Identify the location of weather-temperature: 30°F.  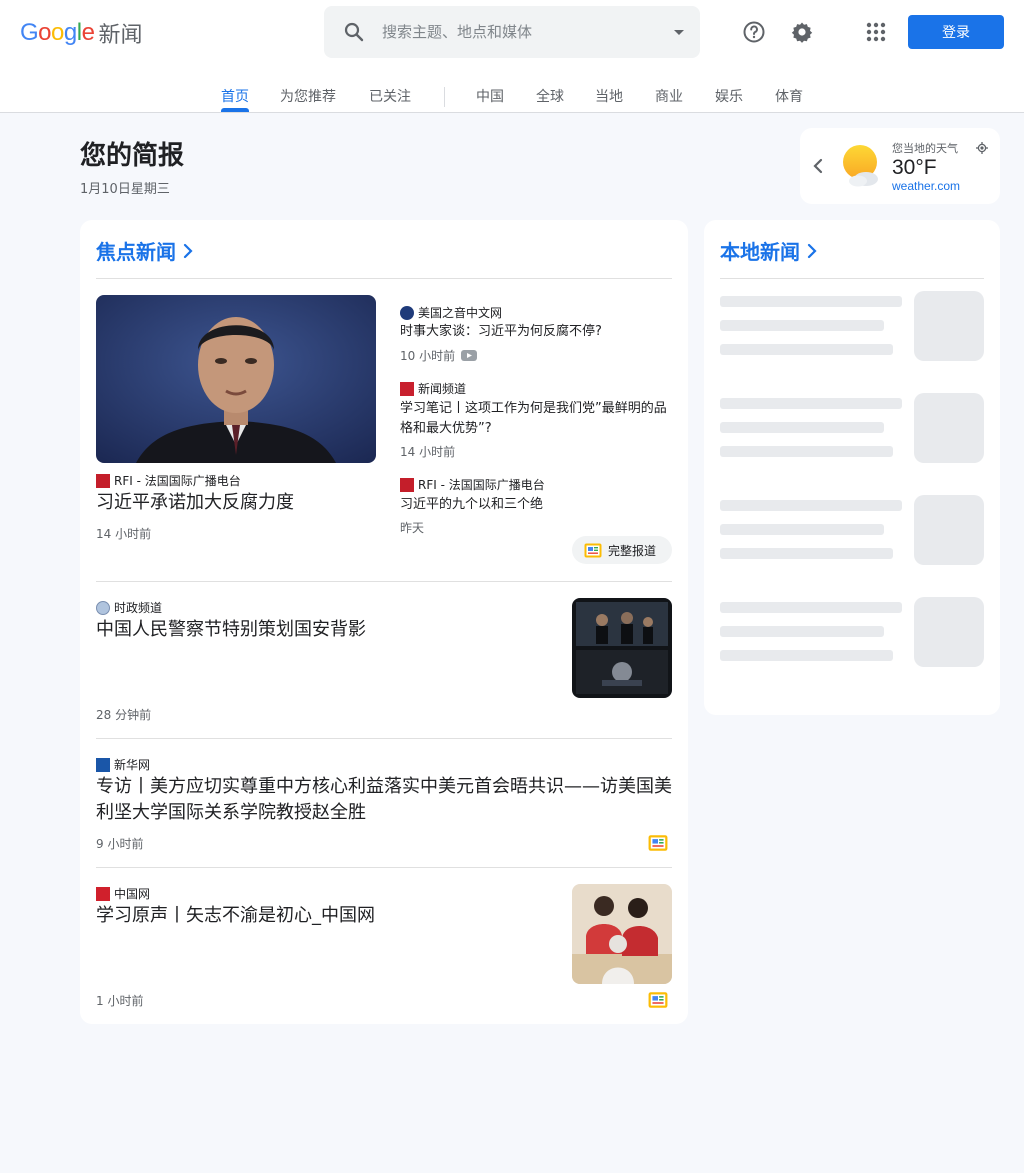
(914, 167).